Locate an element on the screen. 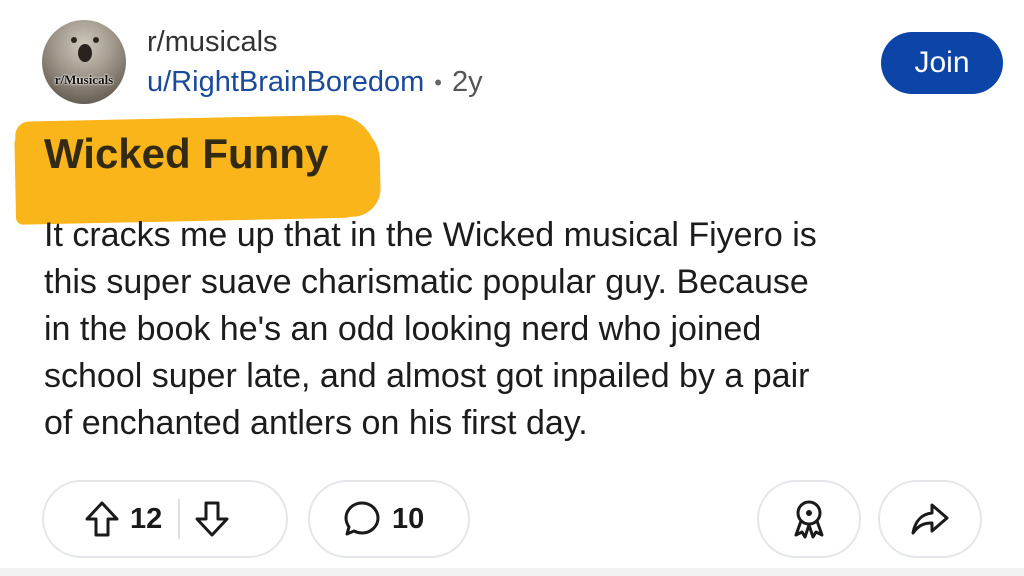  subreddit-avatar: r/Musicals is located at coordinates (84, 62).